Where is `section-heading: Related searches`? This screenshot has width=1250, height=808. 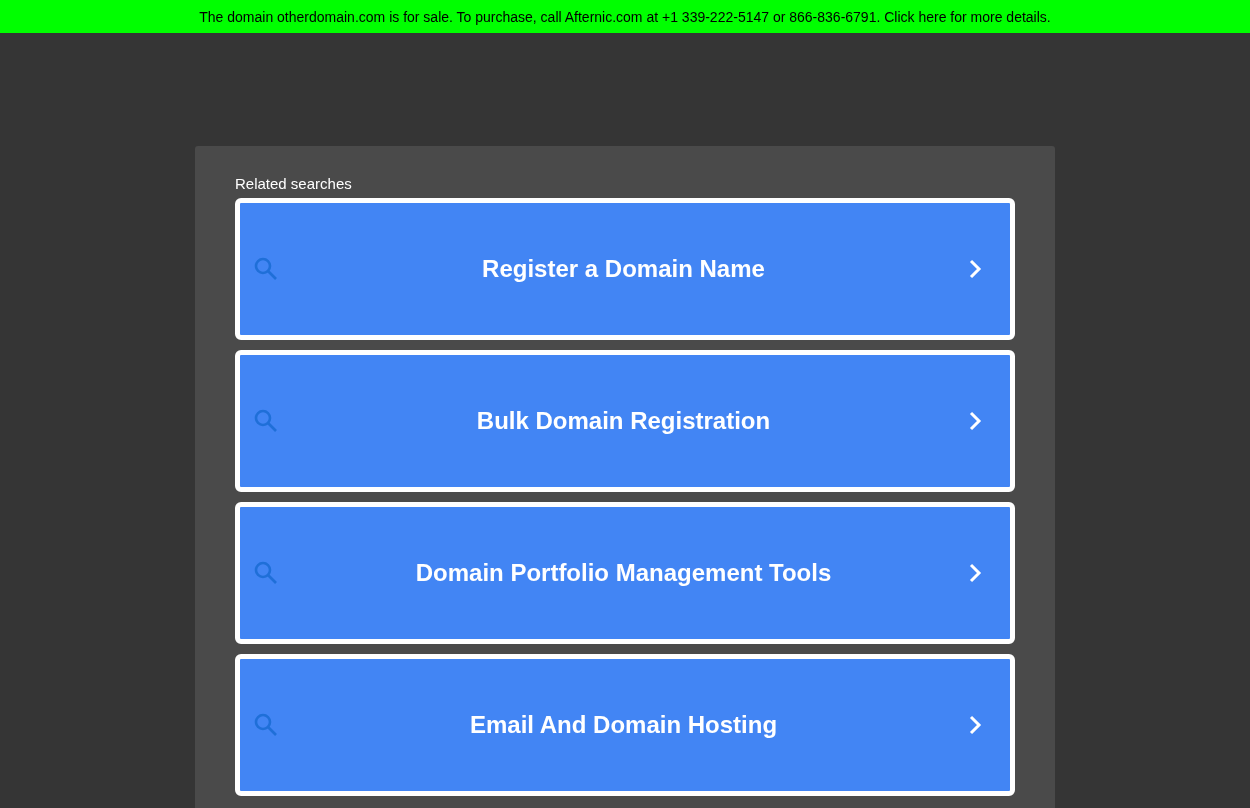 section-heading: Related searches is located at coordinates (293, 183).